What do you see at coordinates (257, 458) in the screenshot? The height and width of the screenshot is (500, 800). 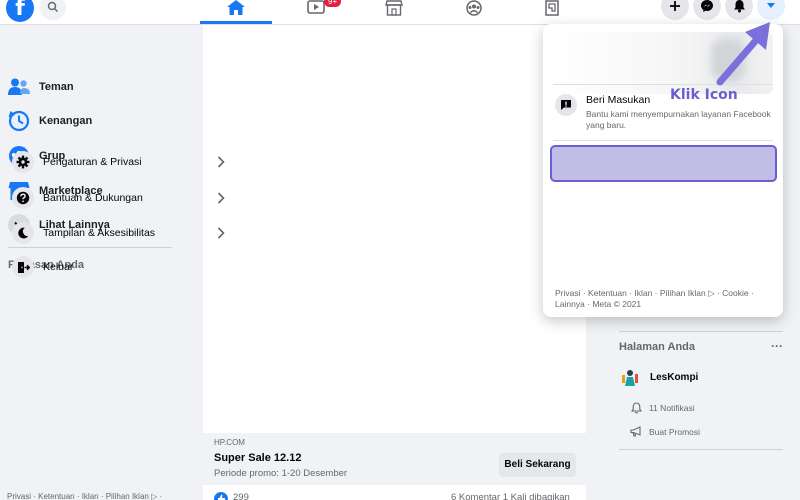 I see `ad-title: Super Sale 12.12` at bounding box center [257, 458].